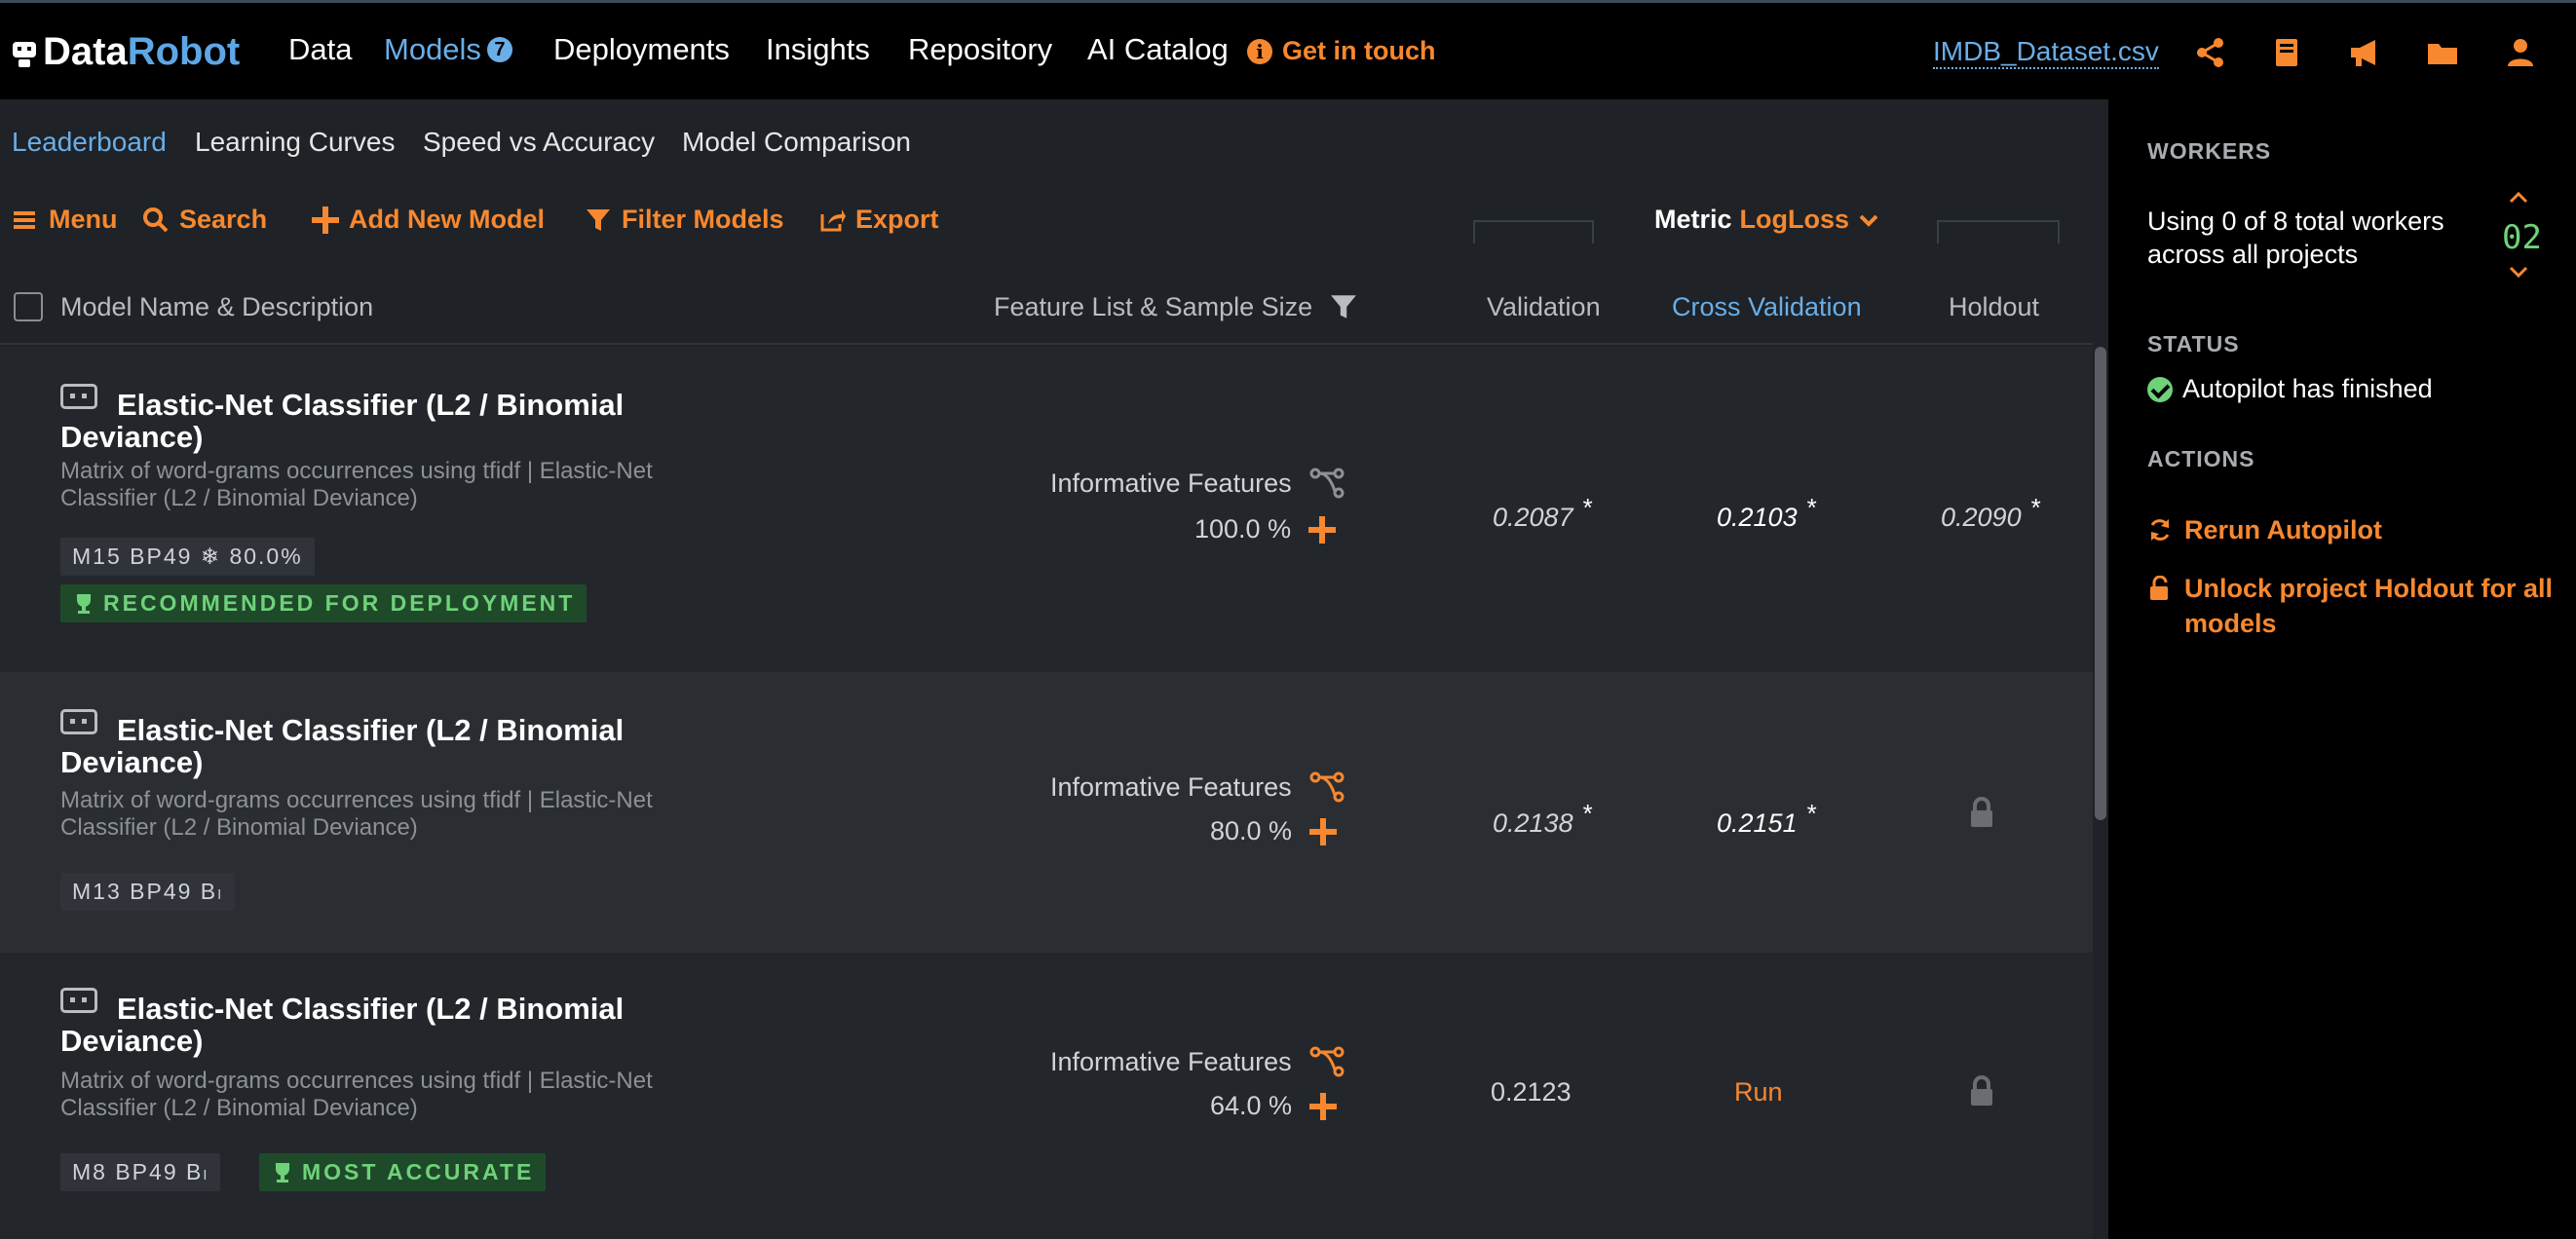 The width and height of the screenshot is (2576, 1239). Describe the element at coordinates (418, 1171) in the screenshot. I see `most-accurate-badge-label: MOST ACCURATE` at that location.